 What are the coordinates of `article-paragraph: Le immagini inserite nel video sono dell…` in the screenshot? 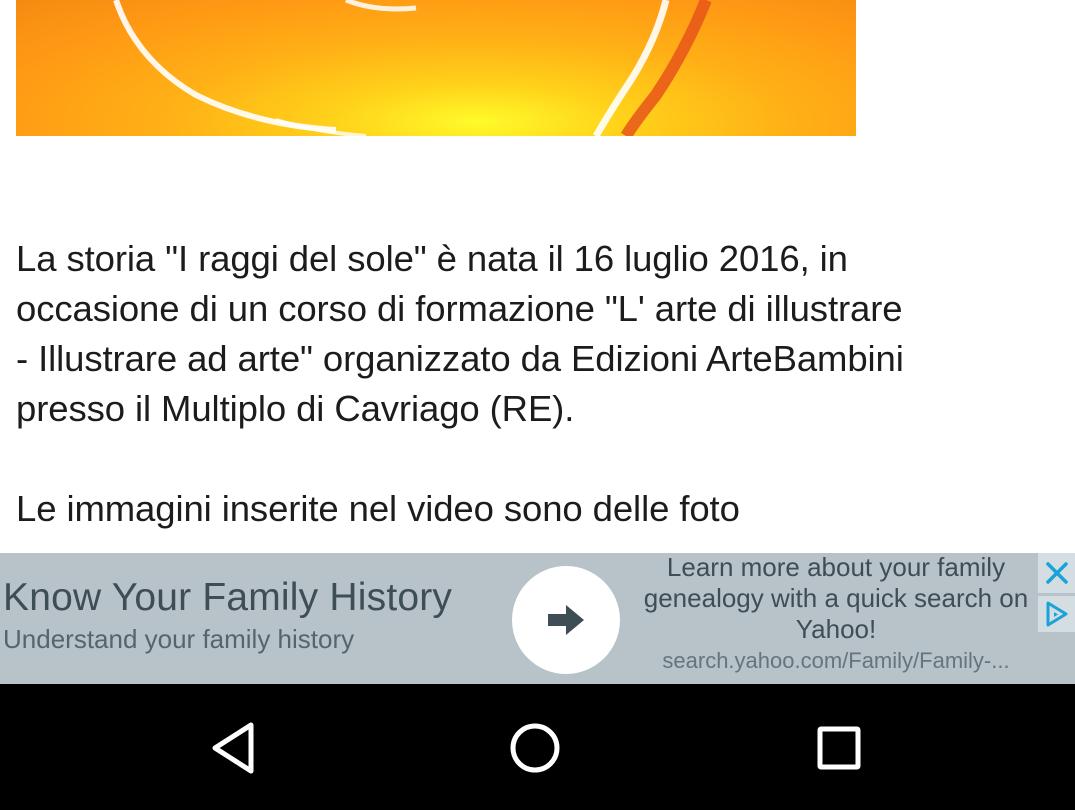 It's located at (378, 508).